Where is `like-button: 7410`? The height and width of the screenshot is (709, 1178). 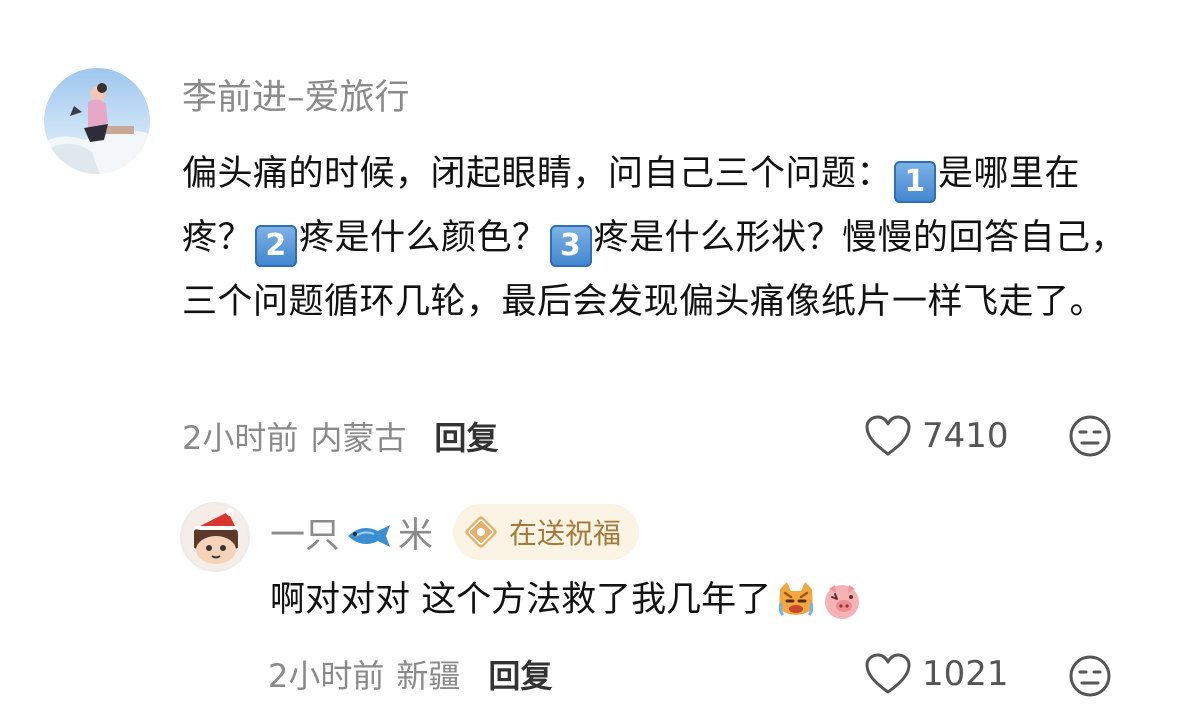 like-button: 7410 is located at coordinates (936, 436).